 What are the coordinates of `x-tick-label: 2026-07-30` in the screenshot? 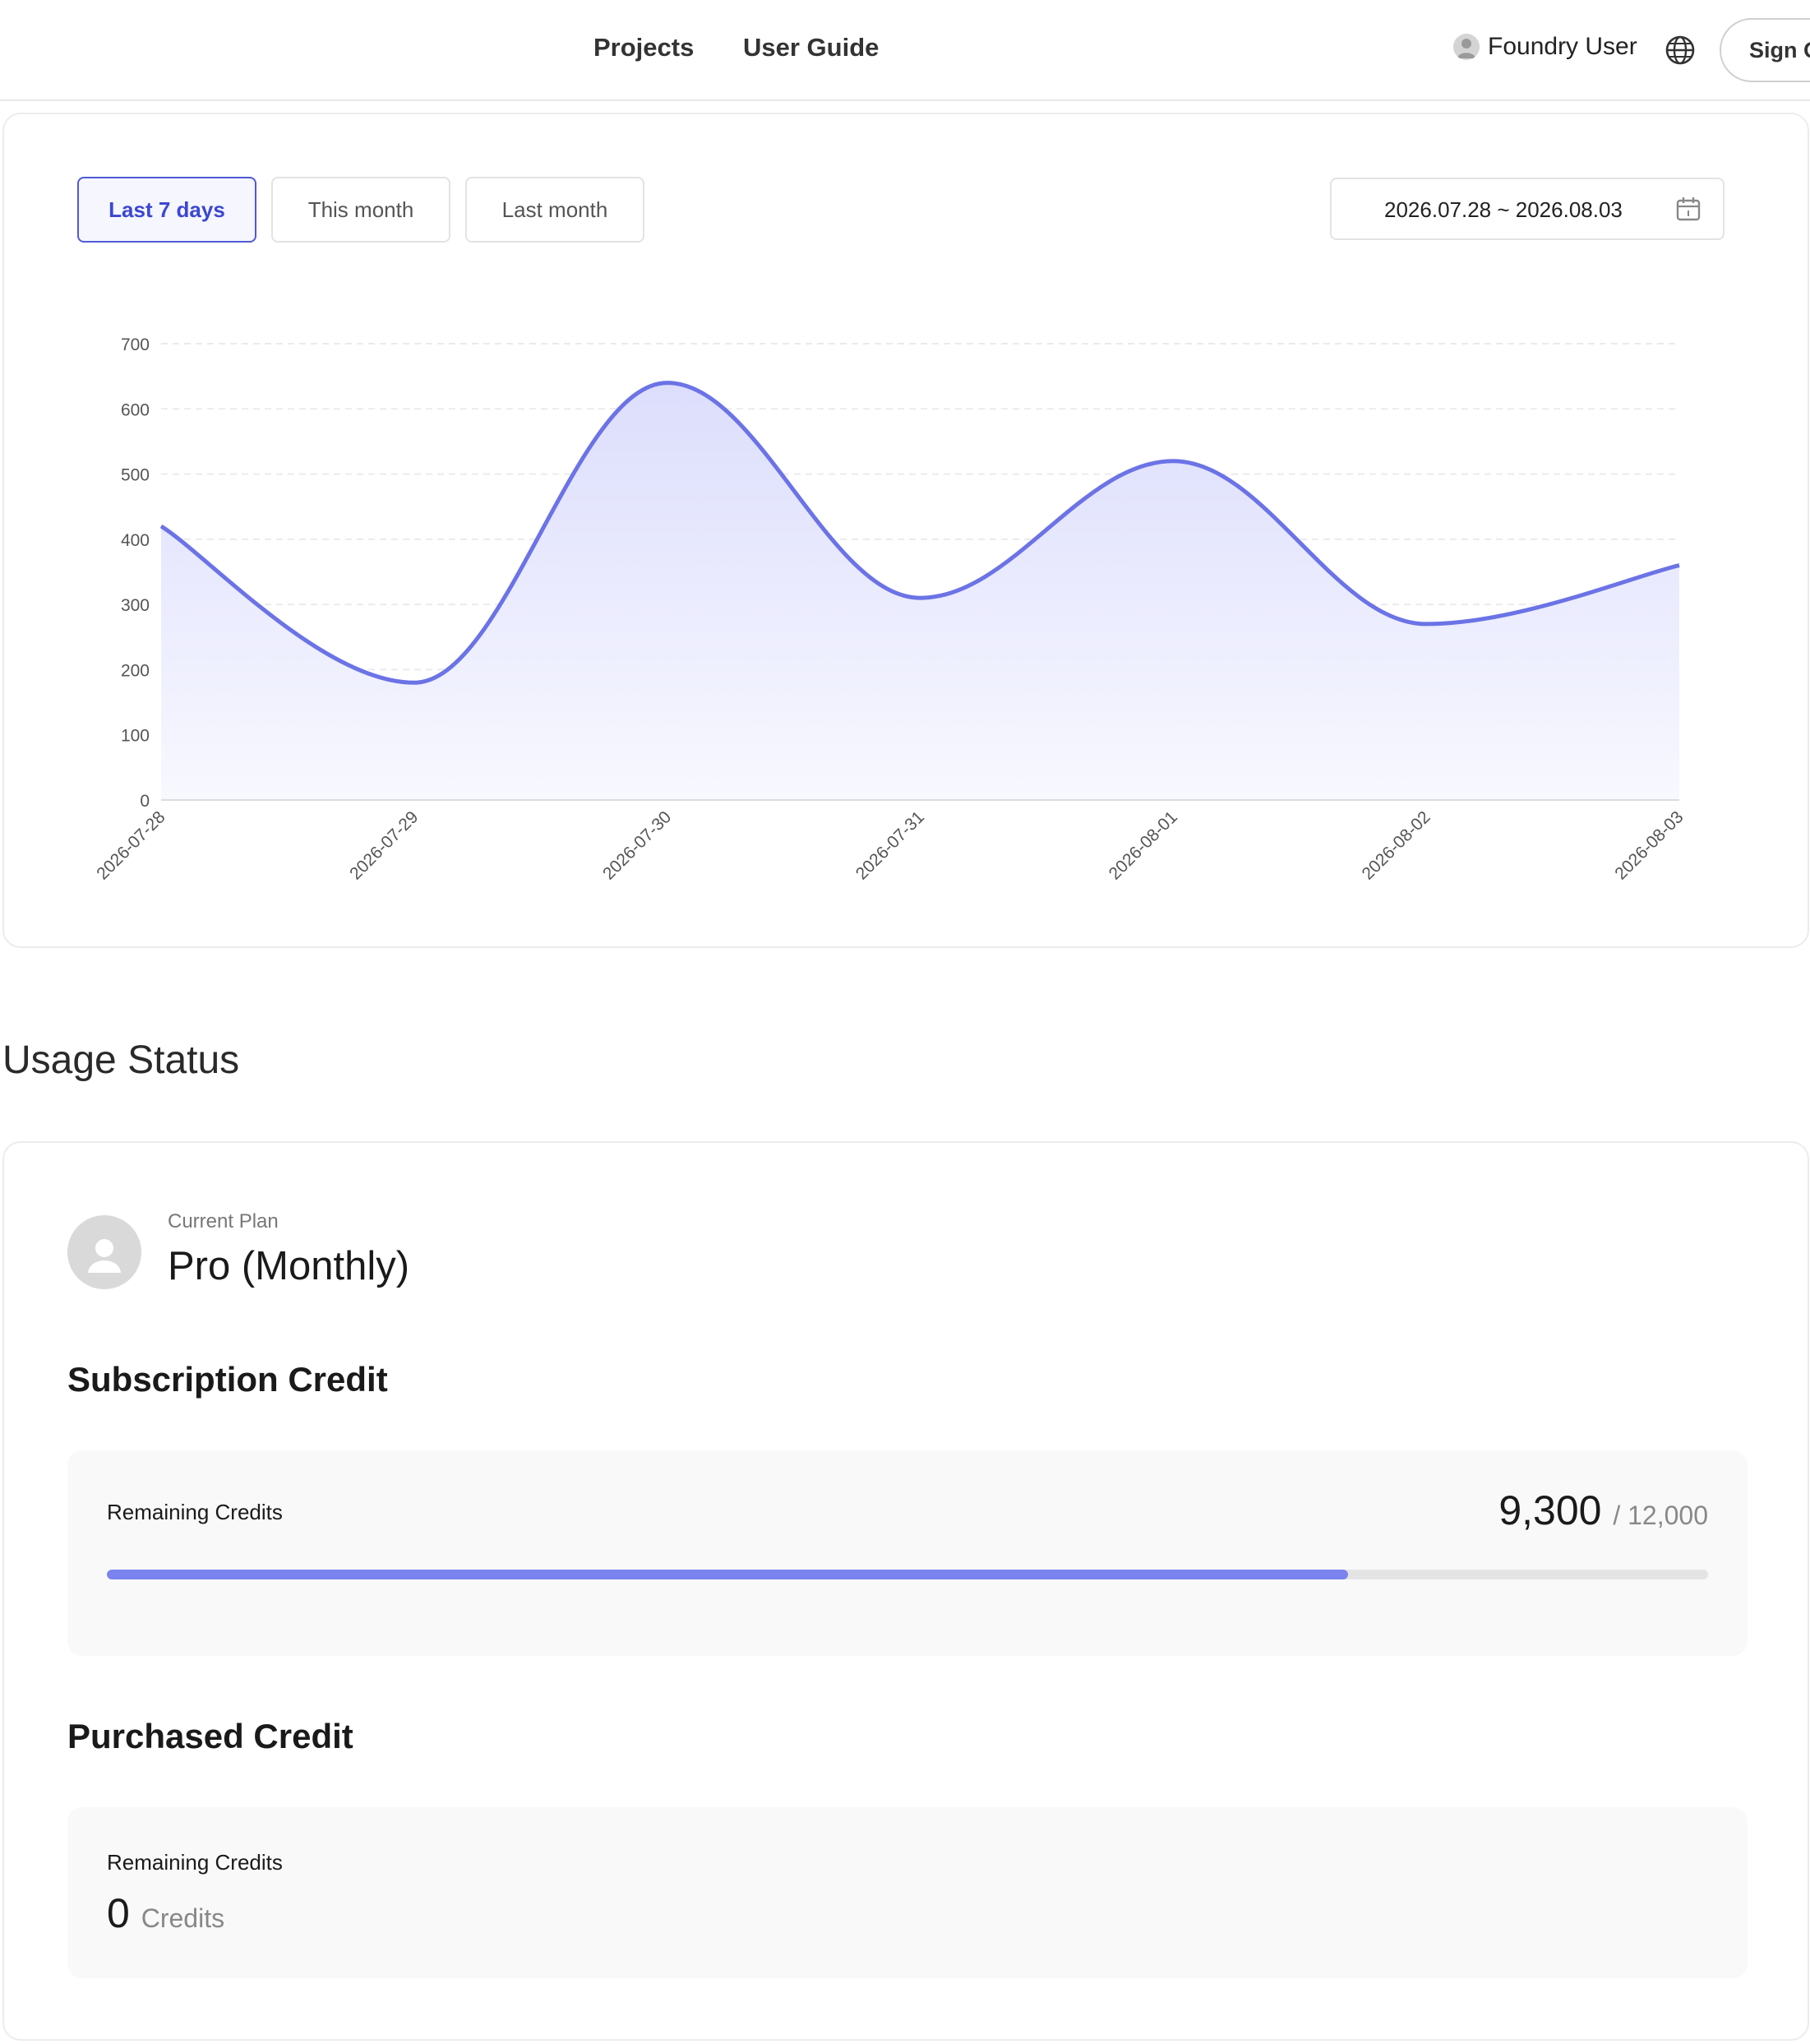 It's located at (637, 845).